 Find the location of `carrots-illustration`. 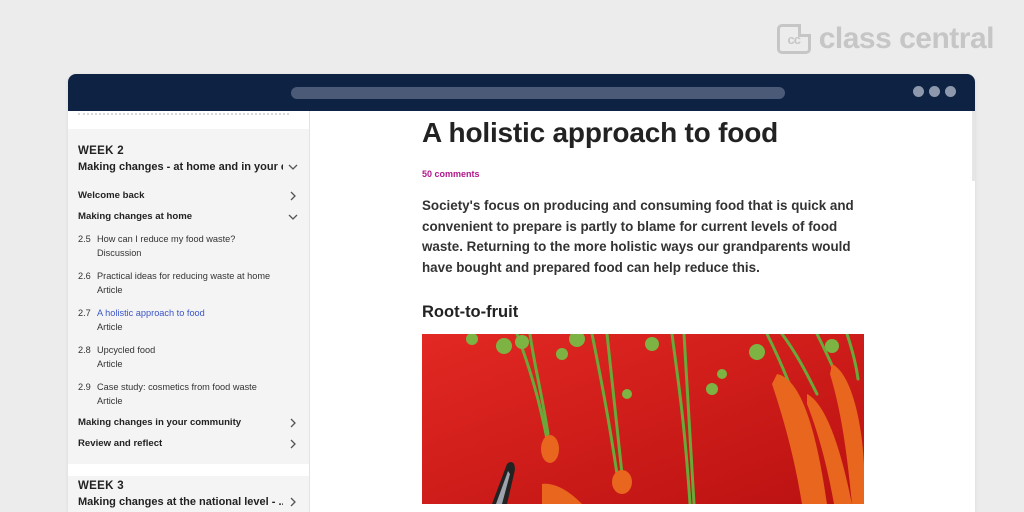

carrots-illustration is located at coordinates (643, 419).